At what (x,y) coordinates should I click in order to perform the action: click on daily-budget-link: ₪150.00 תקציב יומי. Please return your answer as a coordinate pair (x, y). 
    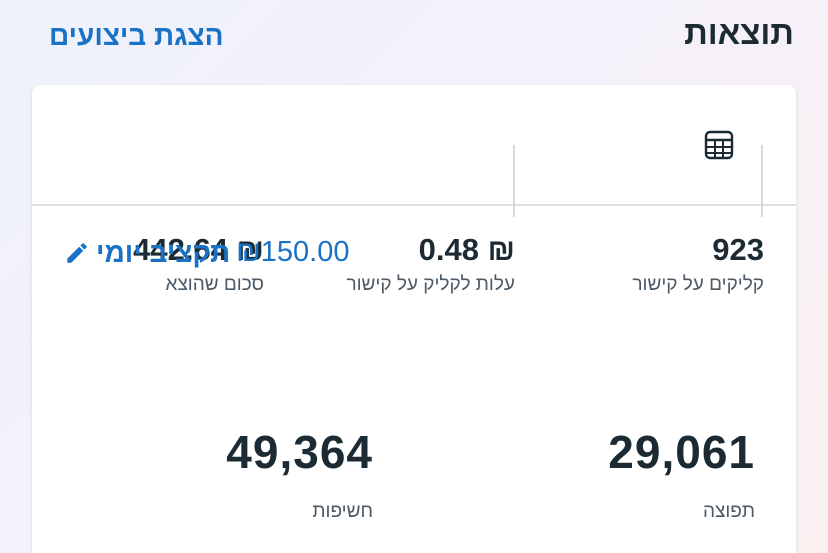
    Looking at the image, I should click on (207, 252).